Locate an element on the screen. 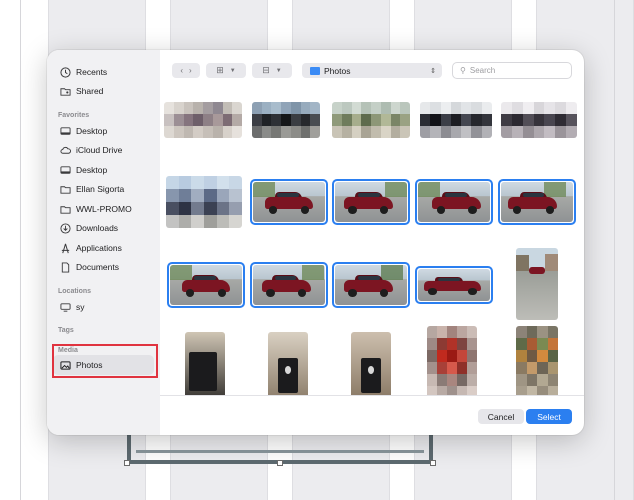 Image resolution: width=634 pixels, height=500 pixels. cloud-icon is located at coordinates (65, 150).